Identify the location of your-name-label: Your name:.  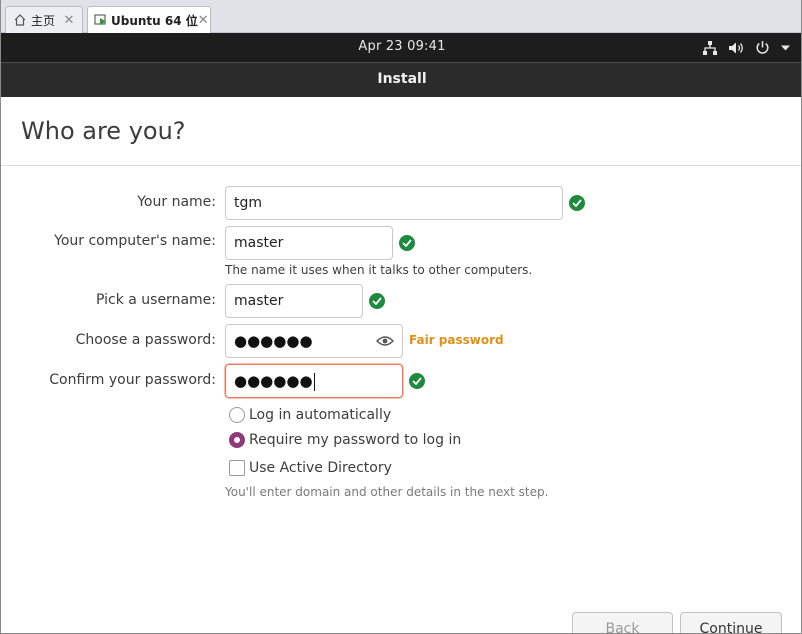
(176, 202).